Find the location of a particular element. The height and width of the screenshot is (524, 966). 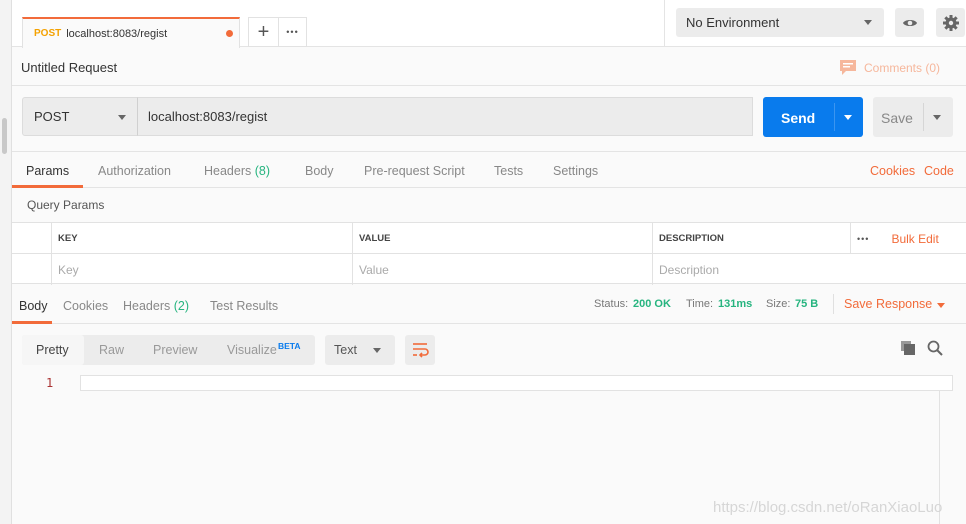

status-value: 200 OK is located at coordinates (652, 304).